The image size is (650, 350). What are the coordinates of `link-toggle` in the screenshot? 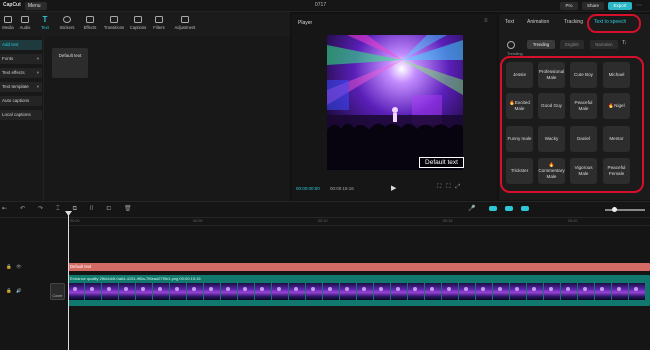 It's located at (493, 208).